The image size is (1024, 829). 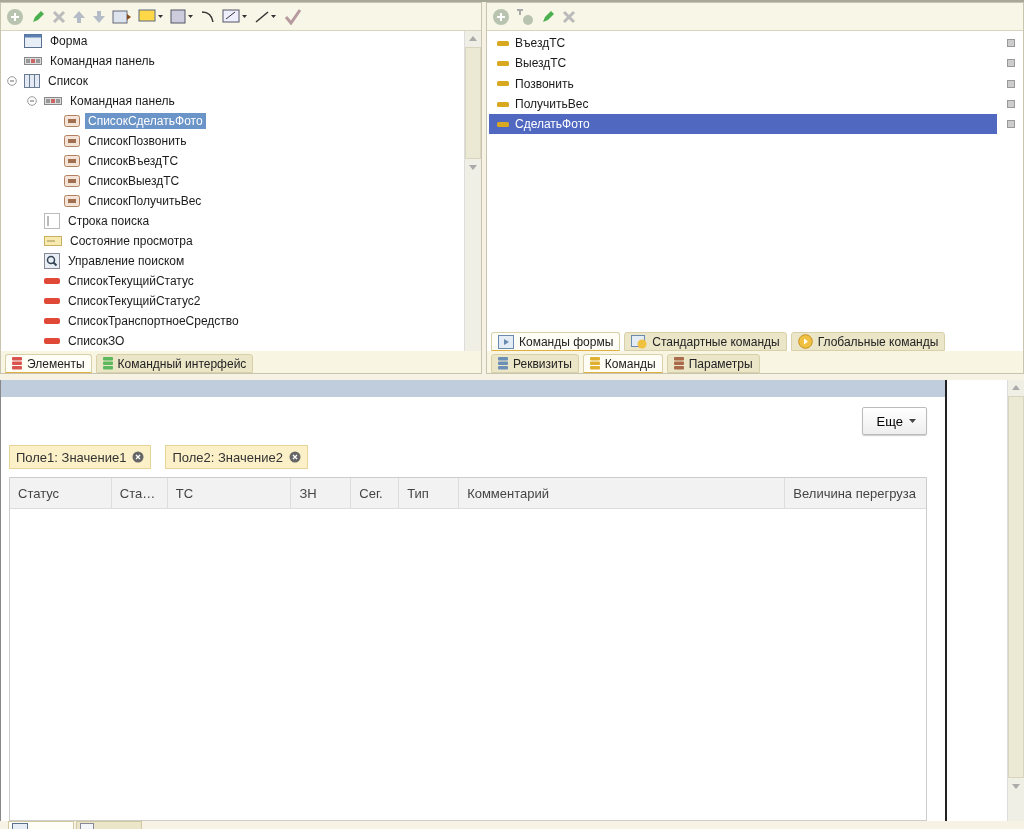 What do you see at coordinates (137, 141) in the screenshot?
I see `tree-item: СписокПозвонить` at bounding box center [137, 141].